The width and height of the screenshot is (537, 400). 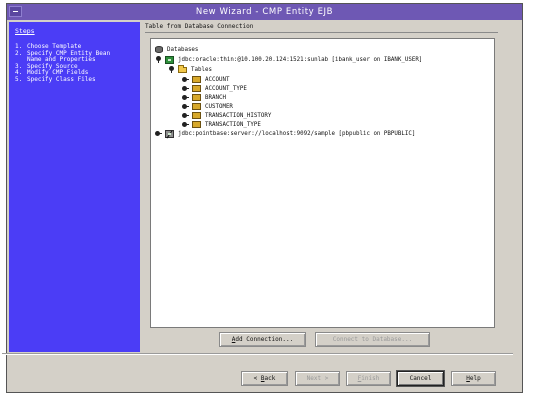 I want to click on help-button: Help, so click(x=473, y=378).